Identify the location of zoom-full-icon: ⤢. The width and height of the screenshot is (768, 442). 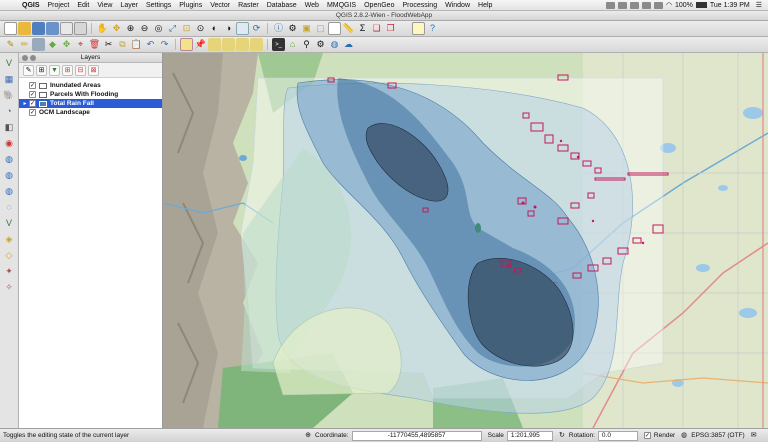
(172, 28).